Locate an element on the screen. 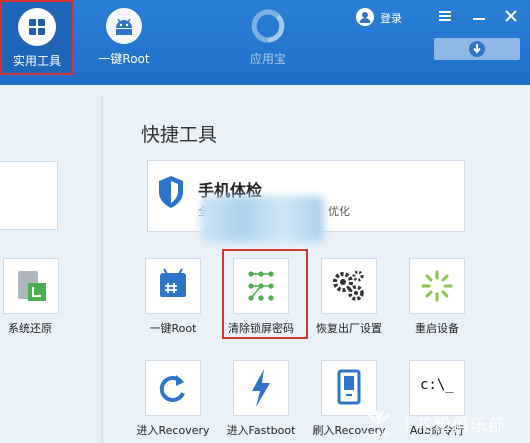 The width and height of the screenshot is (530, 443). terminal-icon: c:\_ is located at coordinates (437, 385).